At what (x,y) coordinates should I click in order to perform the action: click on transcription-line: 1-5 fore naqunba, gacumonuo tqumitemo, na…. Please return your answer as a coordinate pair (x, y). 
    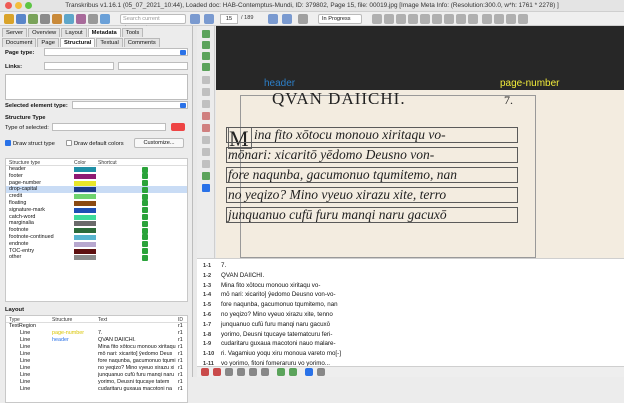
    Looking at the image, I should click on (270, 304).